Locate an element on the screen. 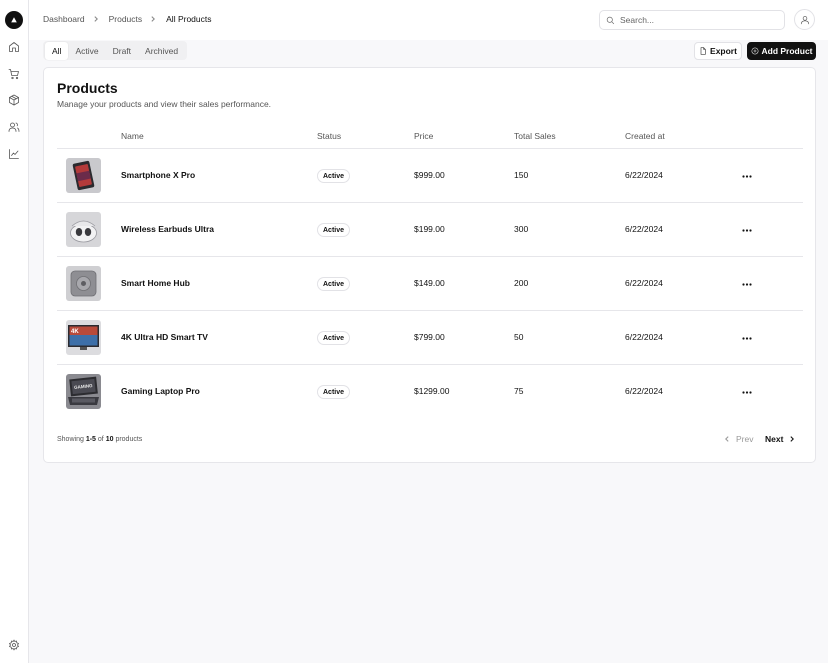 This screenshot has width=828, height=663. chart-icon is located at coordinates (14, 154).